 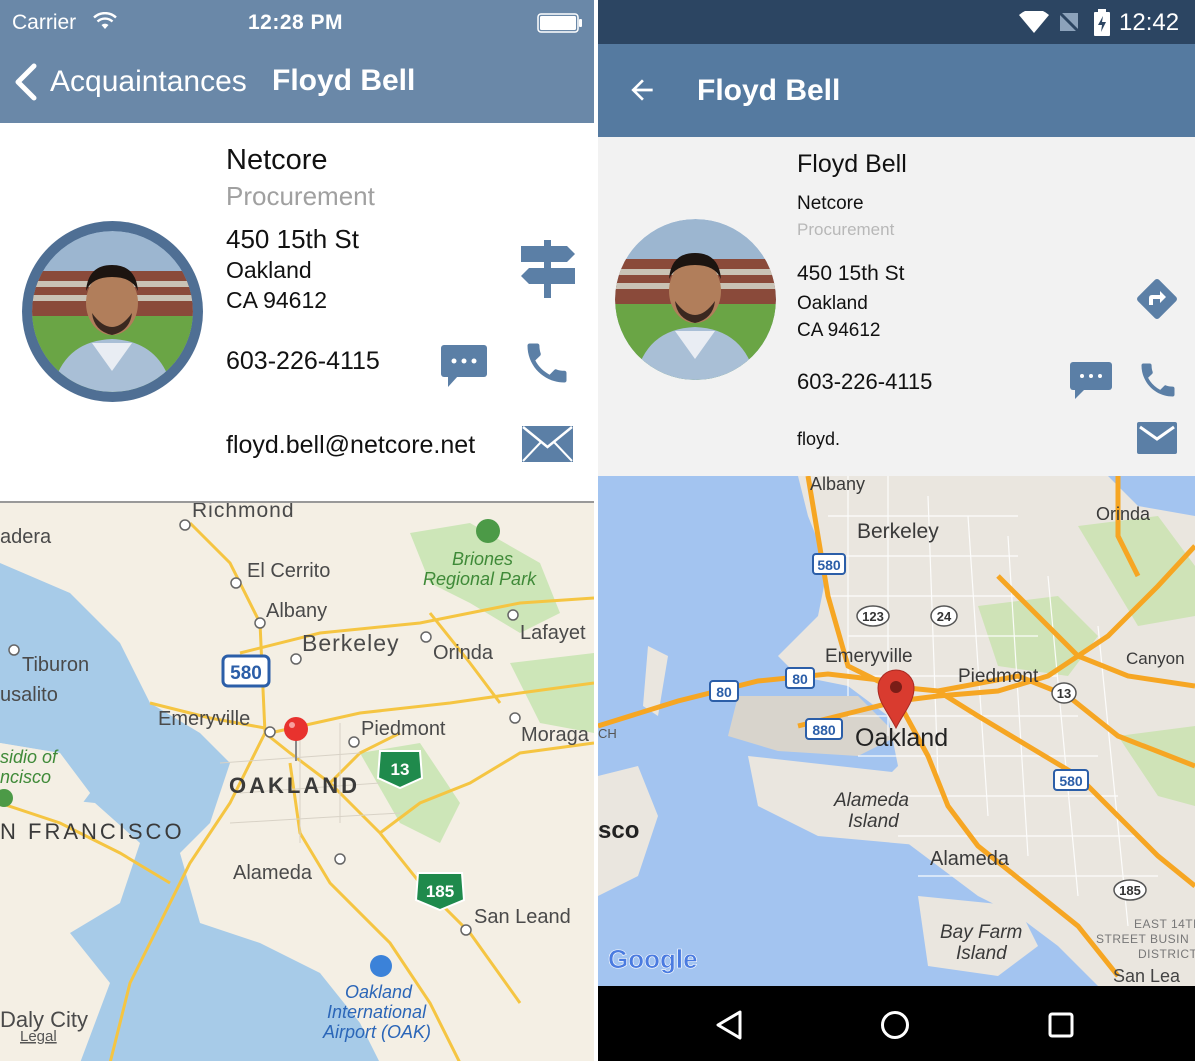 What do you see at coordinates (1061, 1025) in the screenshot?
I see `nav-recents-icon` at bounding box center [1061, 1025].